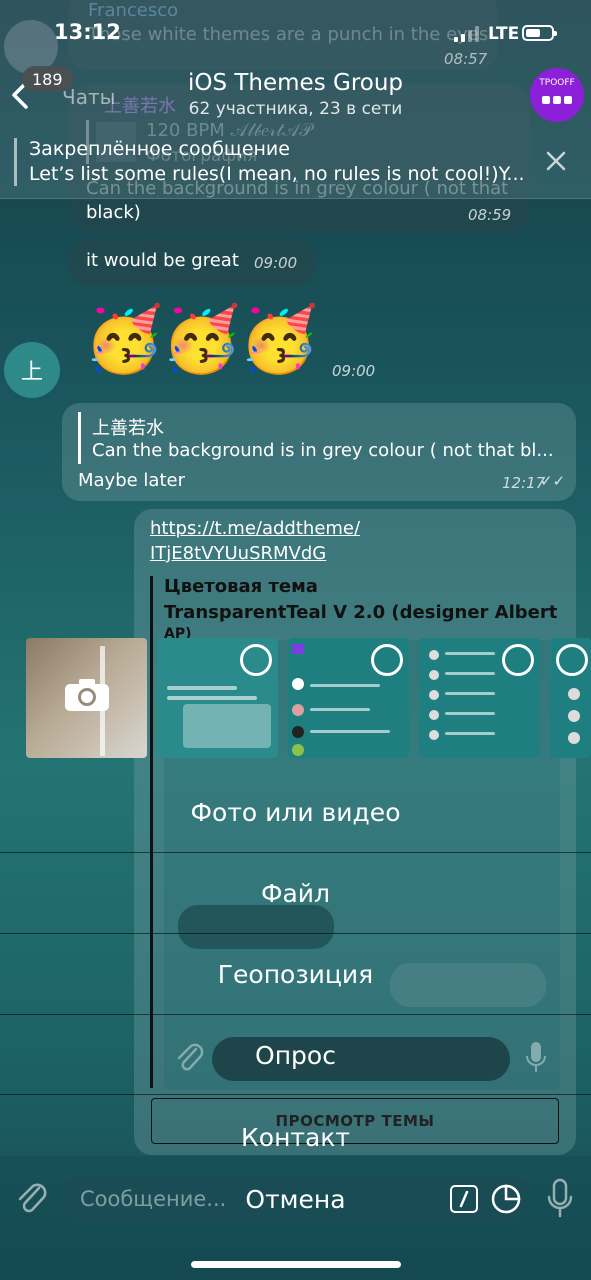  What do you see at coordinates (506, 1201) in the screenshot?
I see `sticker-icon` at bounding box center [506, 1201].